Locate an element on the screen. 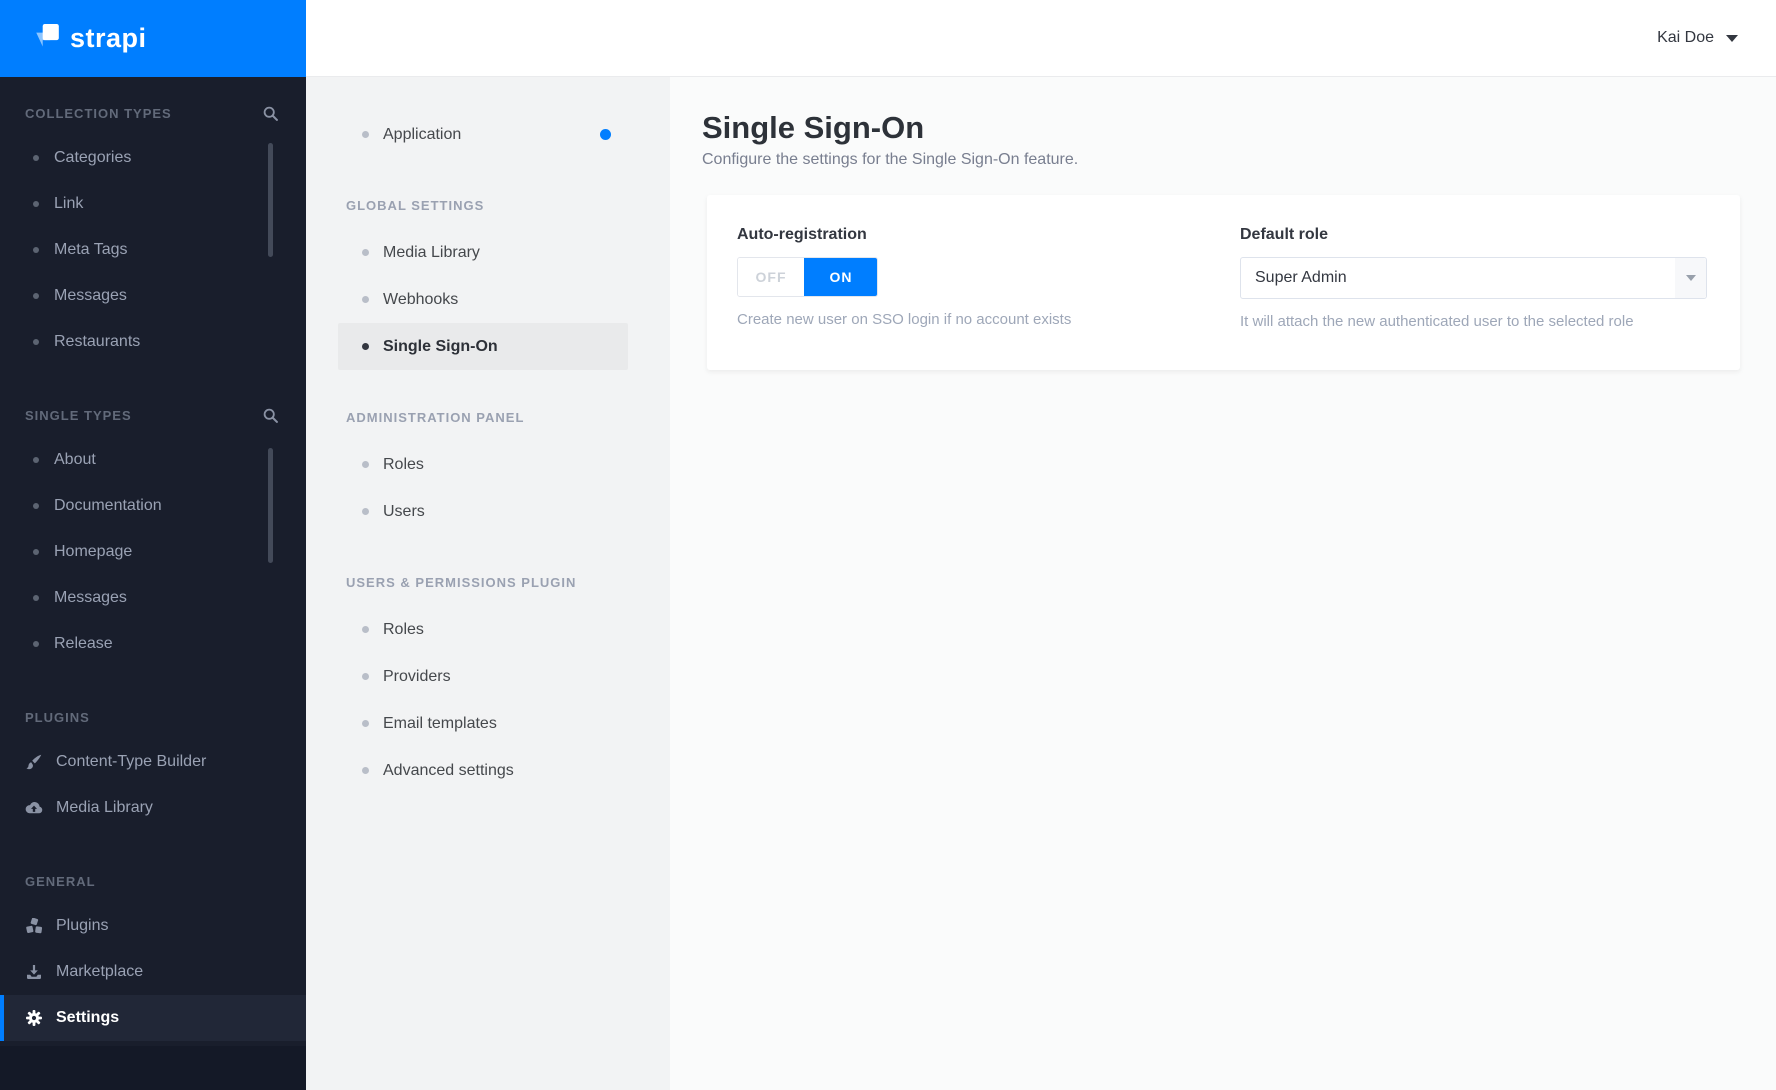 This screenshot has width=1776, height=1090. section-general: GENERAL Plugins Marketplace Settings is located at coordinates (153, 956).